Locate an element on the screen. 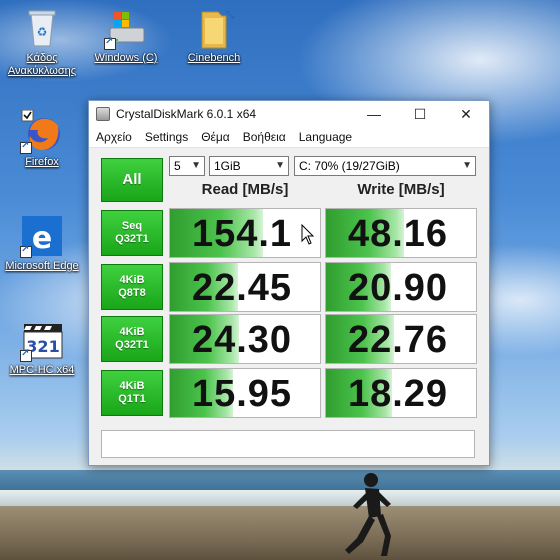  recycle-bin-icon: ♻ is located at coordinates (42, 28).